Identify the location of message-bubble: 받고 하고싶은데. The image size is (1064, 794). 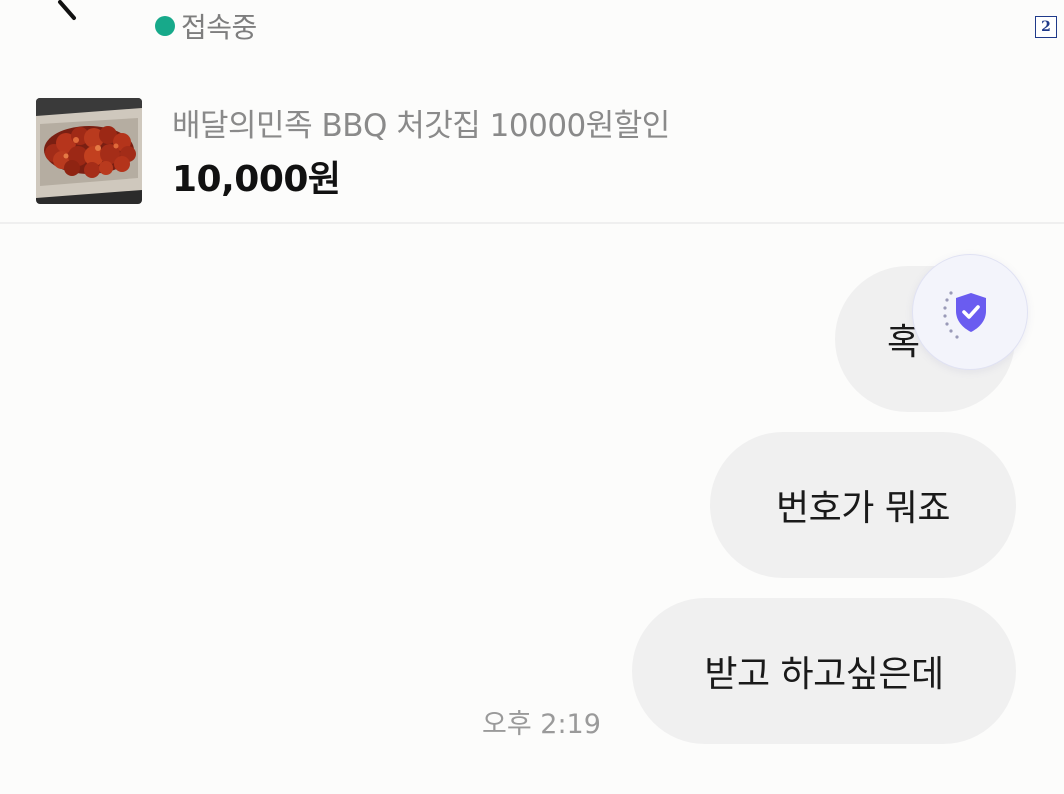
(824, 671).